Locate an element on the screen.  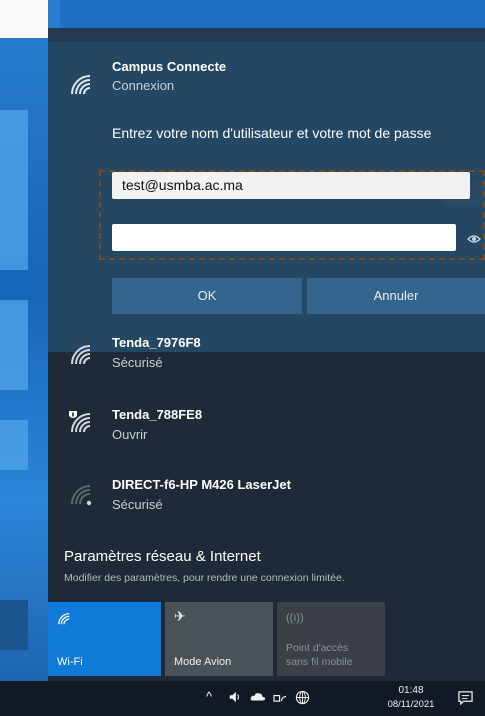
network-status: Connexion is located at coordinates (143, 85).